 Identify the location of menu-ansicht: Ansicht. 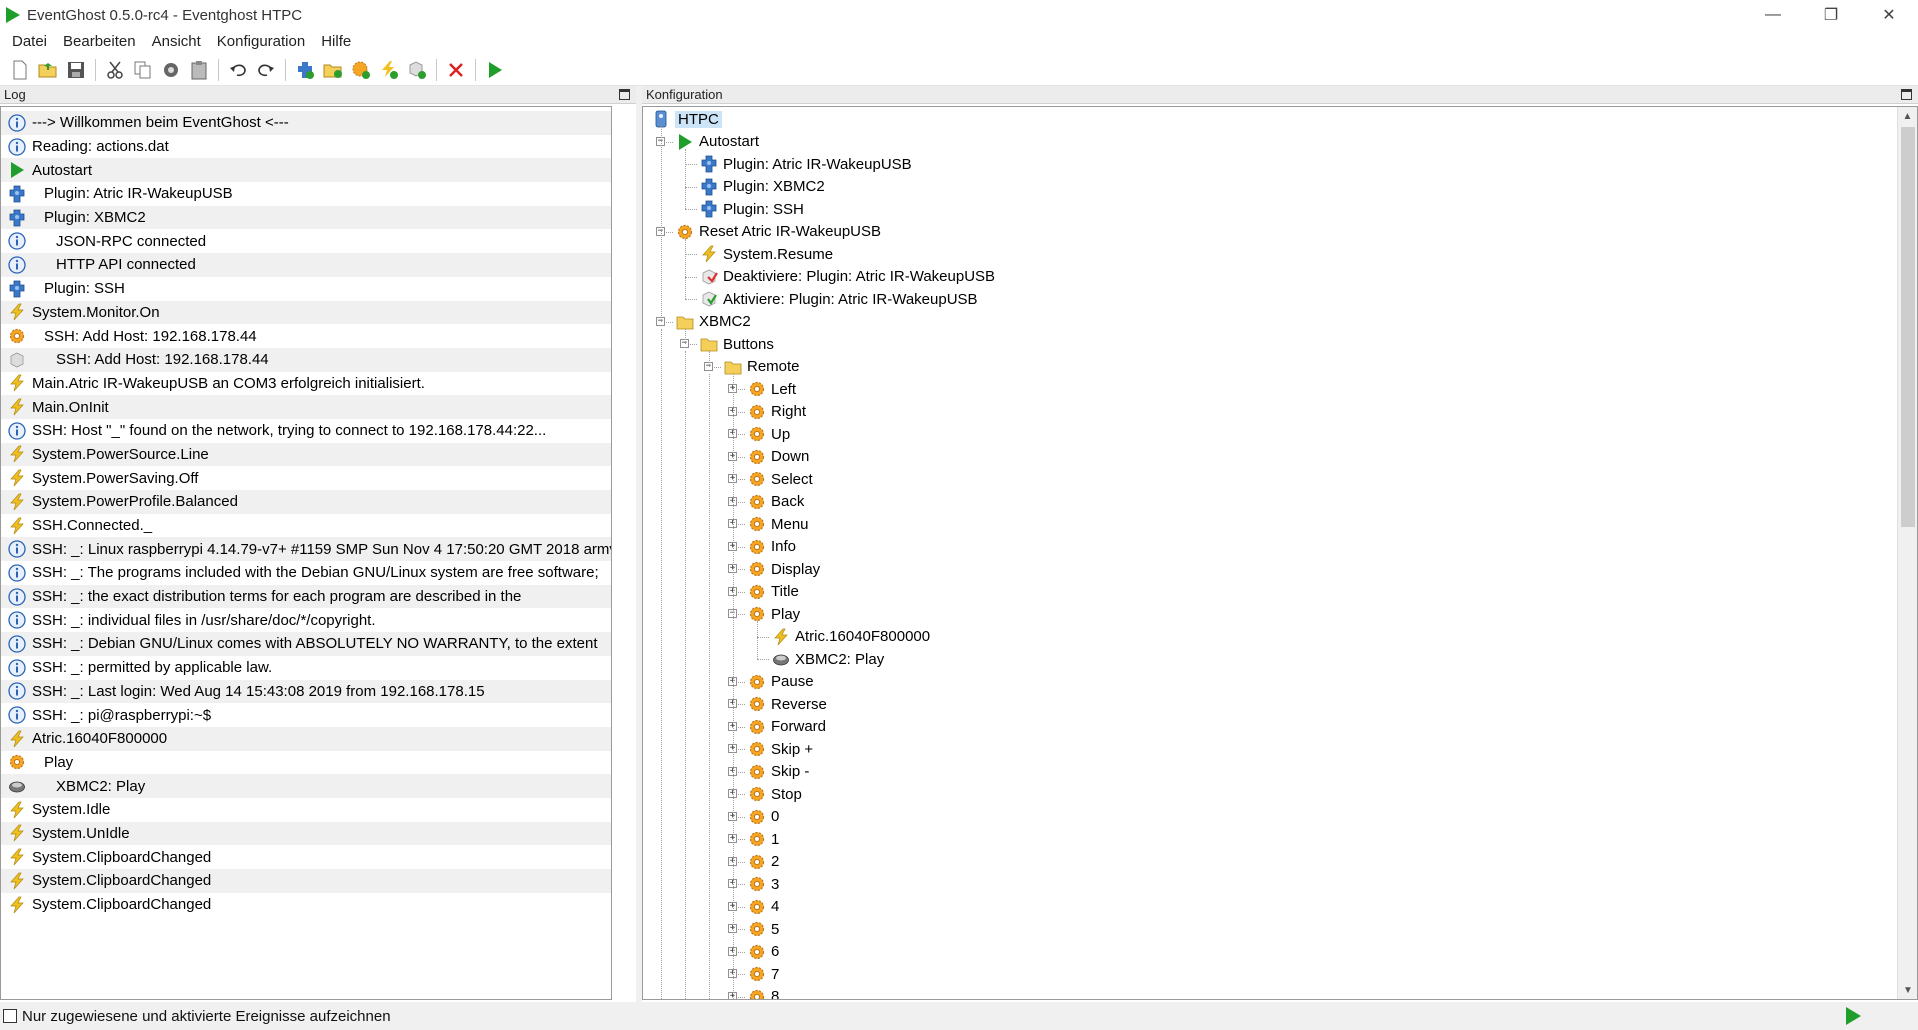
(176, 41).